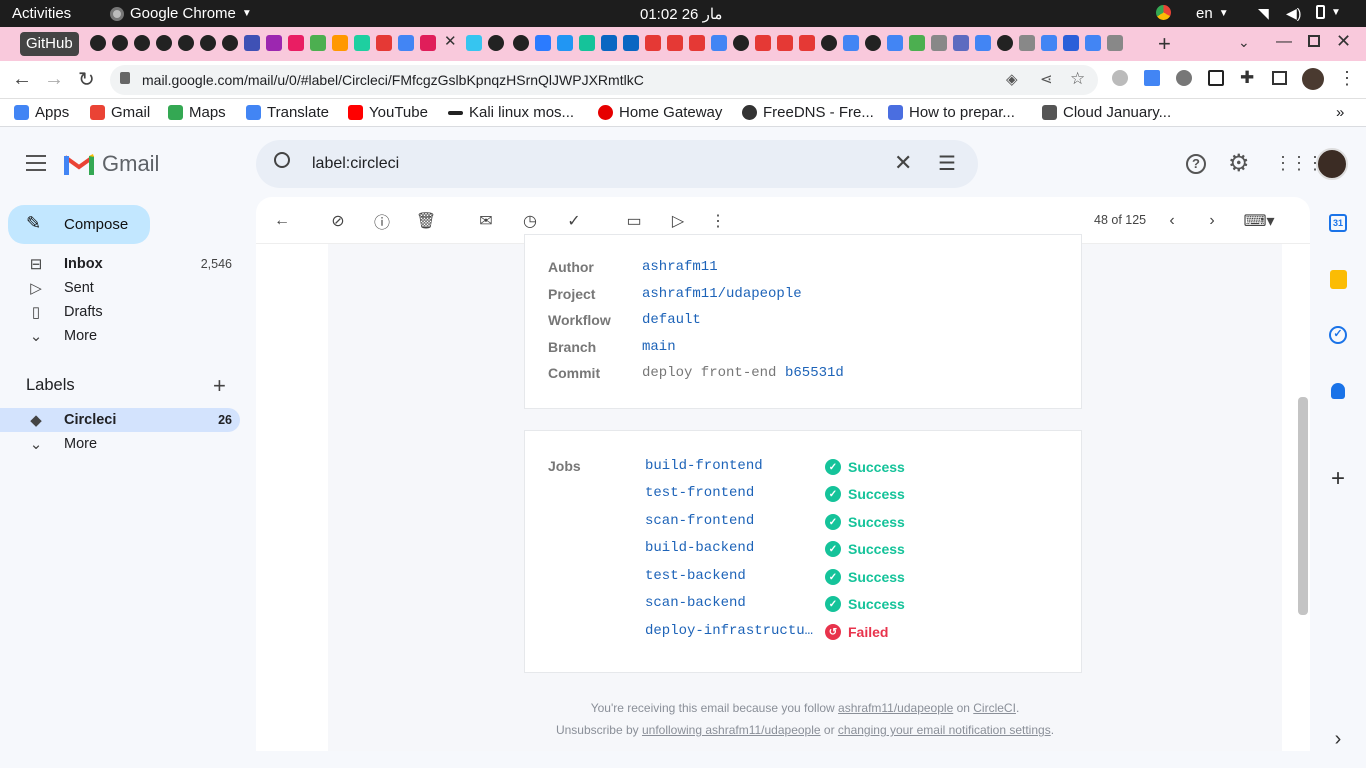 Image resolution: width=1366 pixels, height=768 pixels. I want to click on forward-arrow-icon: →, so click(54, 79).